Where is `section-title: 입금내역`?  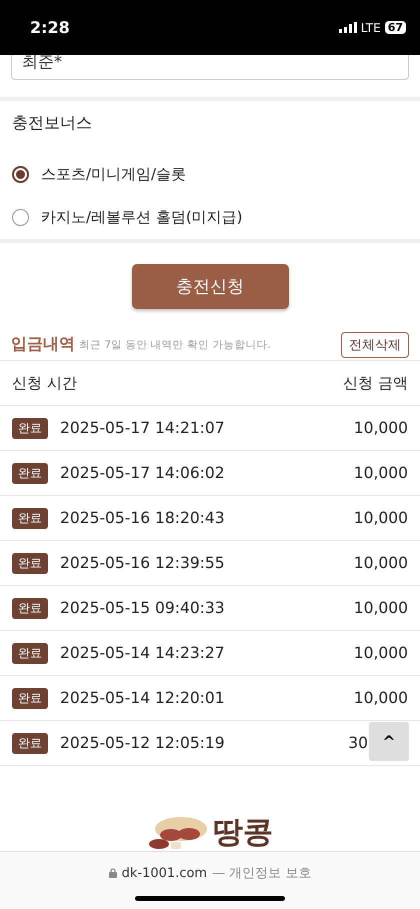 section-title: 입금내역 is located at coordinates (43, 344).